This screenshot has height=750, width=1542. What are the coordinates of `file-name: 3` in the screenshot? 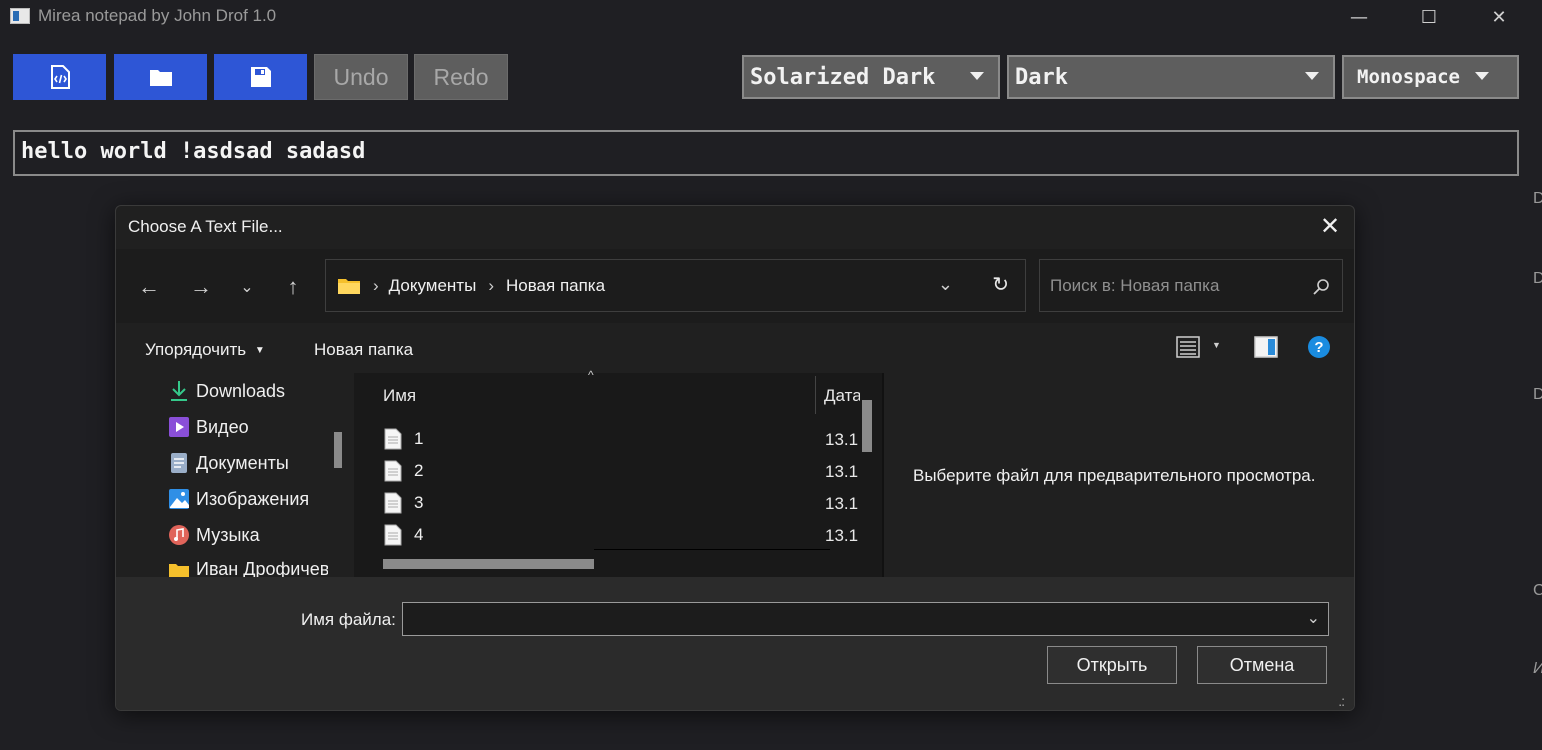 It's located at (419, 502).